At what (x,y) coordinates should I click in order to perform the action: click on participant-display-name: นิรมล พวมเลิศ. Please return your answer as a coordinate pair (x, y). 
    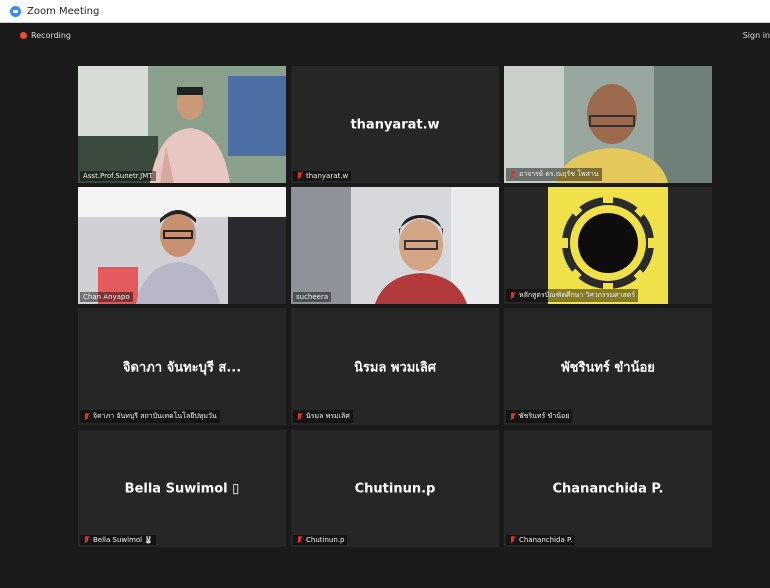
    Looking at the image, I should click on (395, 367).